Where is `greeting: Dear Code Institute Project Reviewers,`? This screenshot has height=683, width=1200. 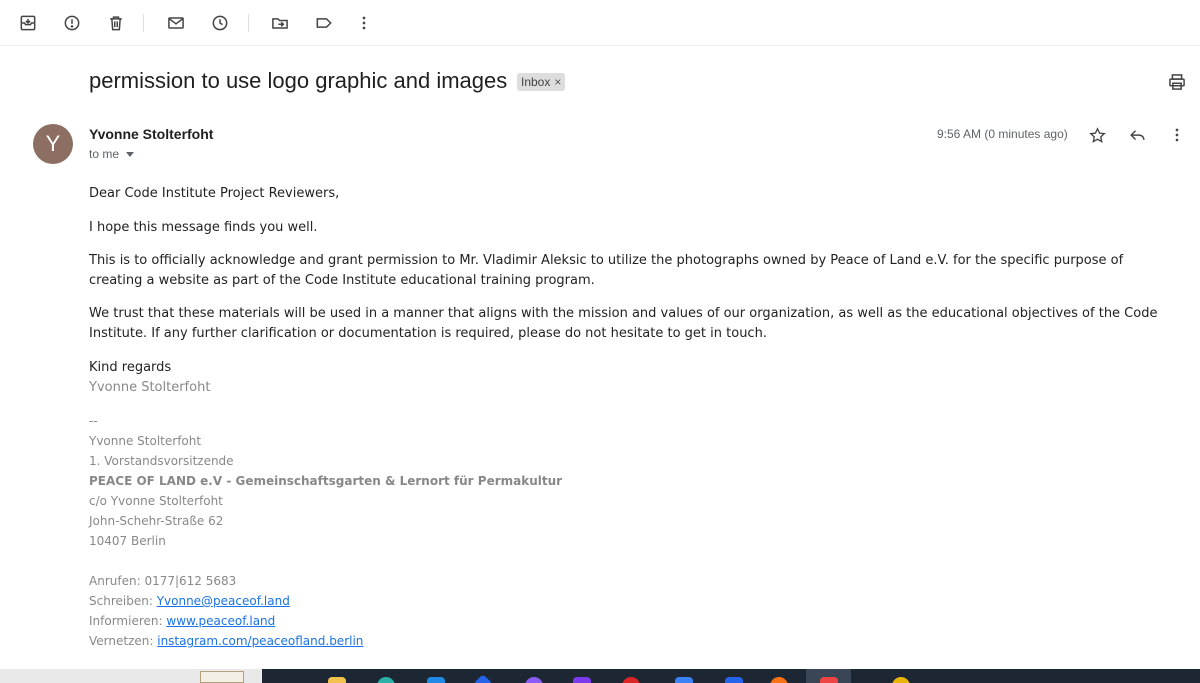 greeting: Dear Code Institute Project Reviewers, is located at coordinates (214, 193).